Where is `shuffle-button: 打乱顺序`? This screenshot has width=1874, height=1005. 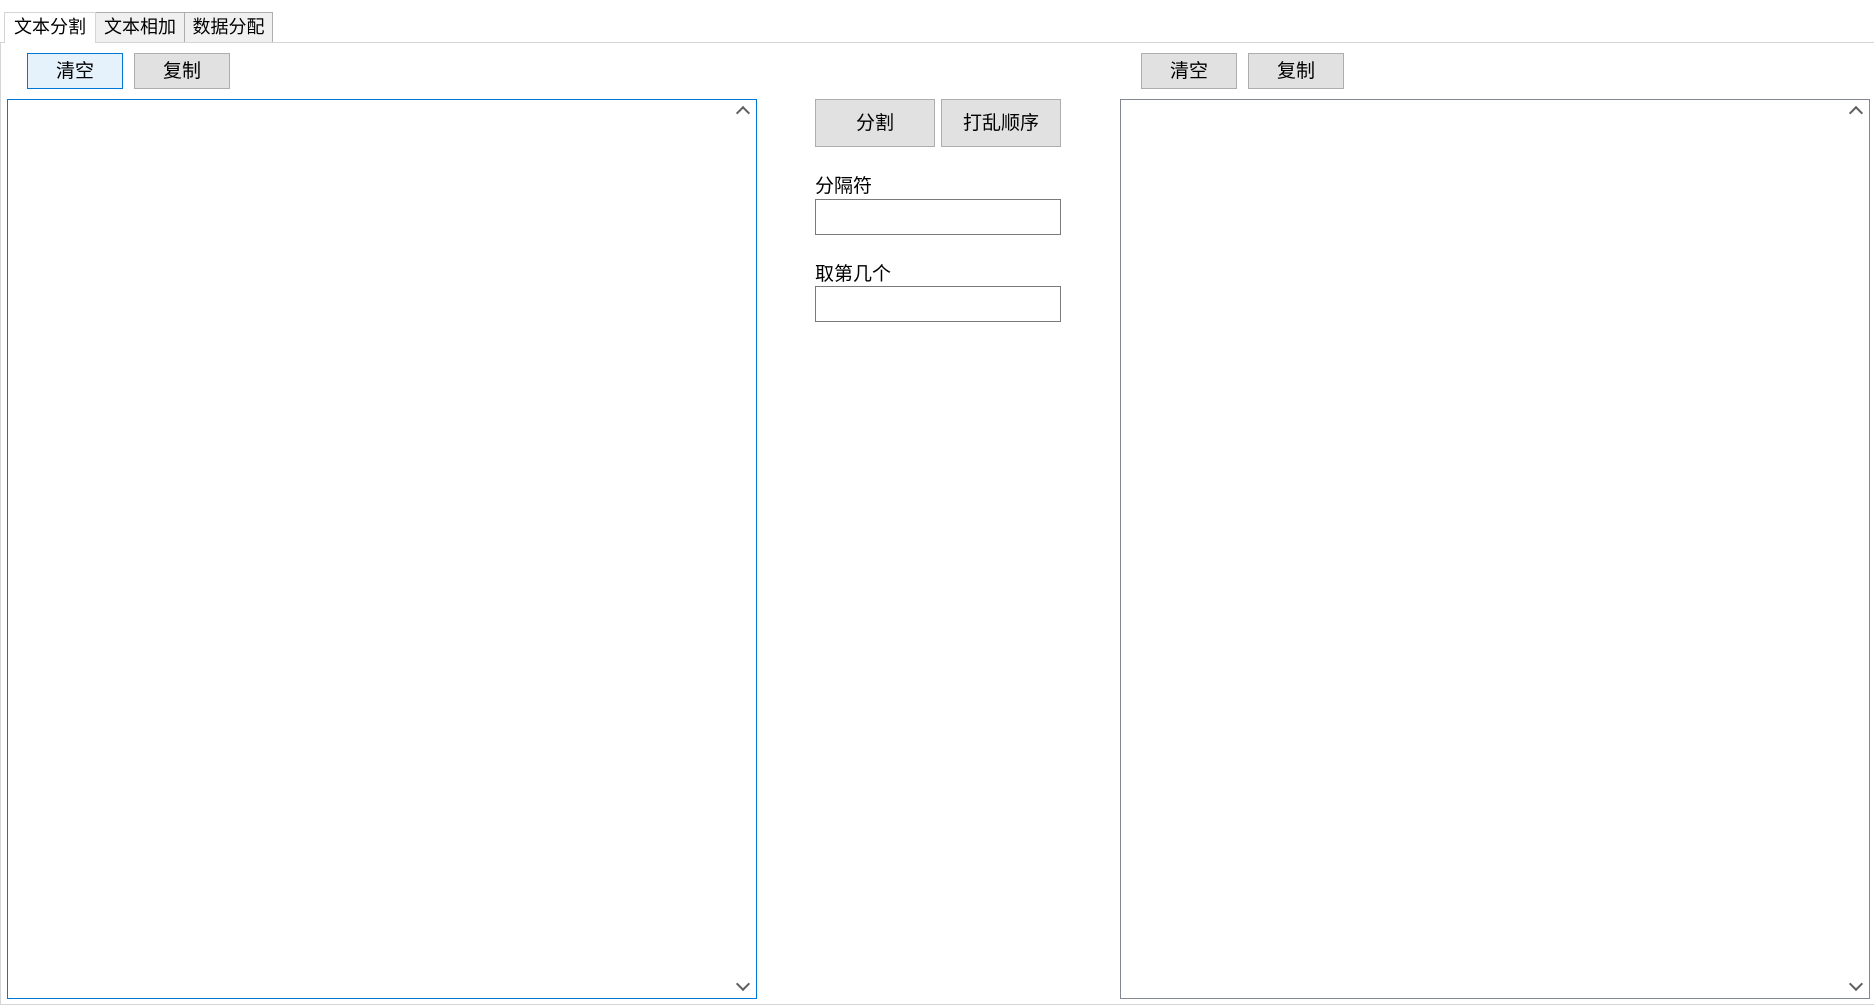
shuffle-button: 打乱顺序 is located at coordinates (1001, 123).